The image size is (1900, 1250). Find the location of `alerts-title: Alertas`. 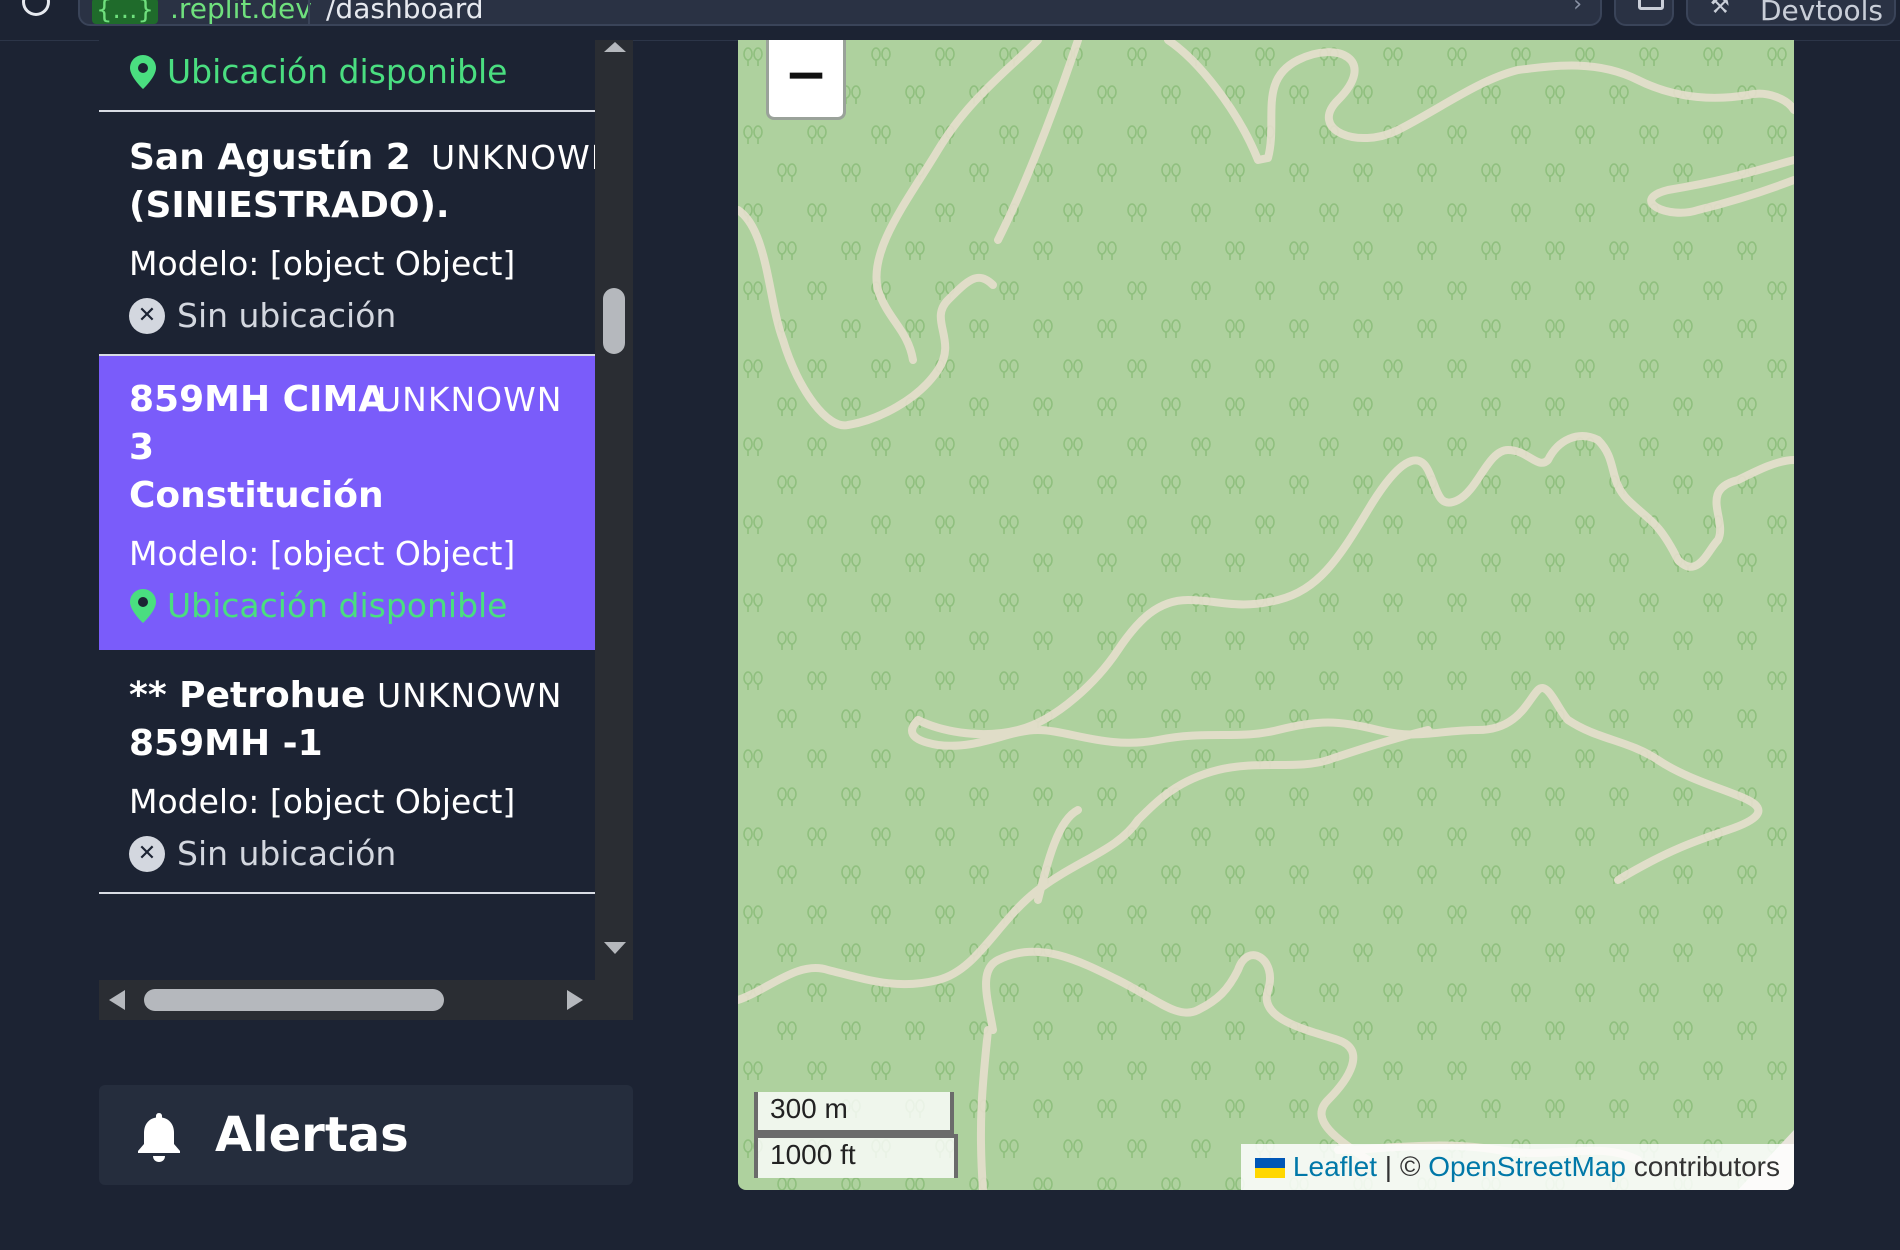

alerts-title: Alertas is located at coordinates (312, 1135).